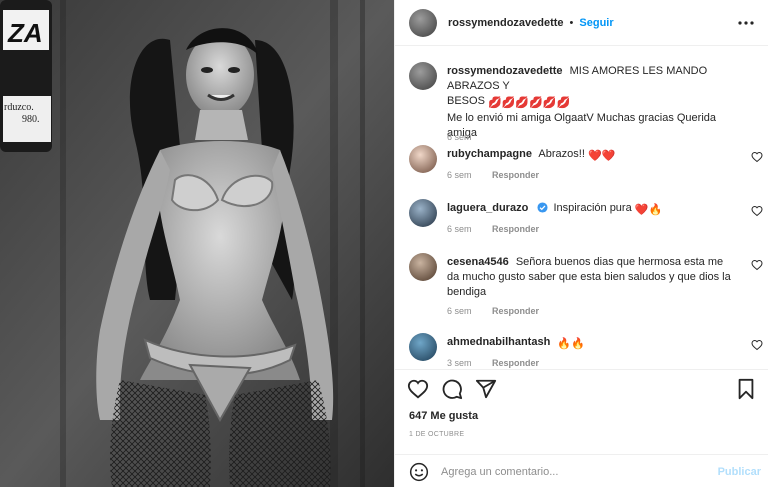 Image resolution: width=768 pixels, height=487 pixels. Describe the element at coordinates (436, 434) in the screenshot. I see `post-date: 1 DE OCTUBRE` at that location.